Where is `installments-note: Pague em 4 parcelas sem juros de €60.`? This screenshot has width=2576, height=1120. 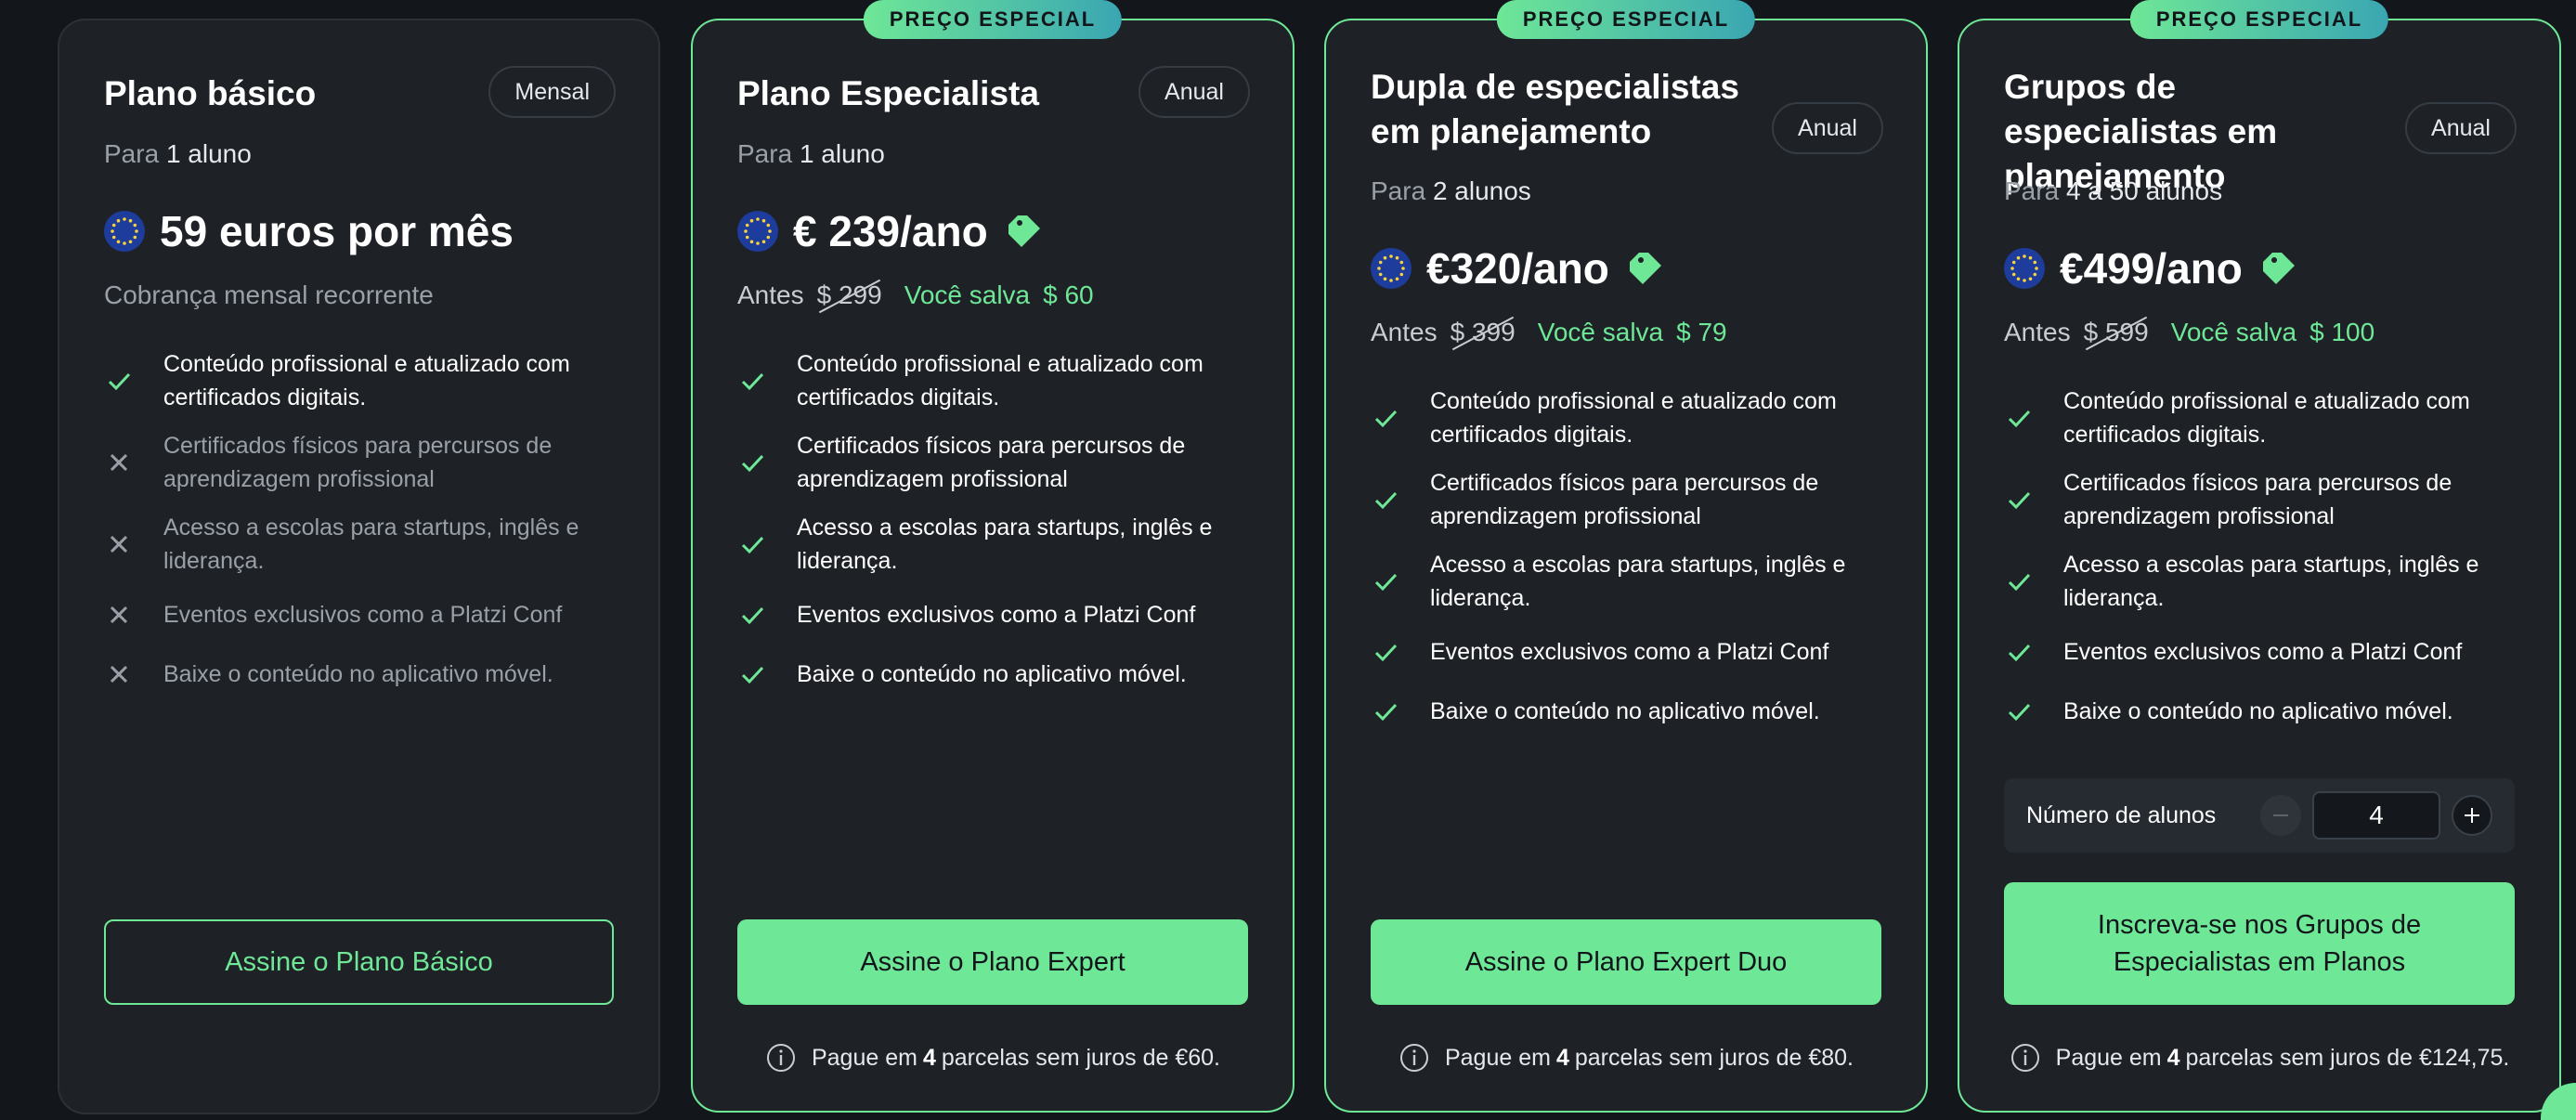
installments-note: Pague em 4 parcelas sem juros de €60. is located at coordinates (993, 1058).